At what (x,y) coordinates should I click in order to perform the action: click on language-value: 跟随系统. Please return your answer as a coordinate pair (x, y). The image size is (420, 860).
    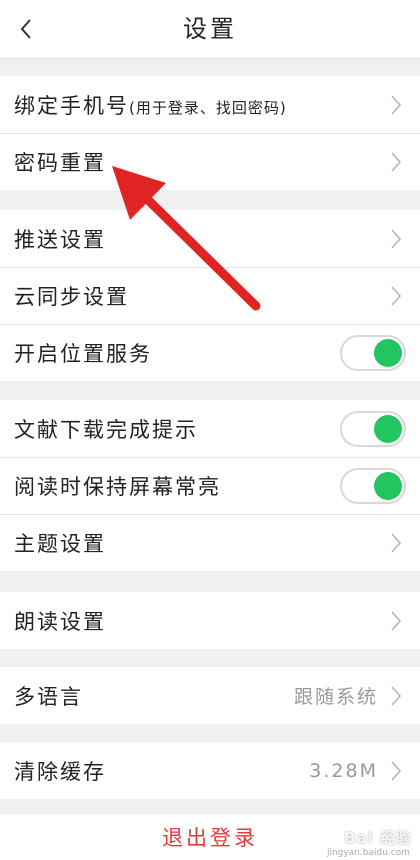
    Looking at the image, I should click on (335, 697).